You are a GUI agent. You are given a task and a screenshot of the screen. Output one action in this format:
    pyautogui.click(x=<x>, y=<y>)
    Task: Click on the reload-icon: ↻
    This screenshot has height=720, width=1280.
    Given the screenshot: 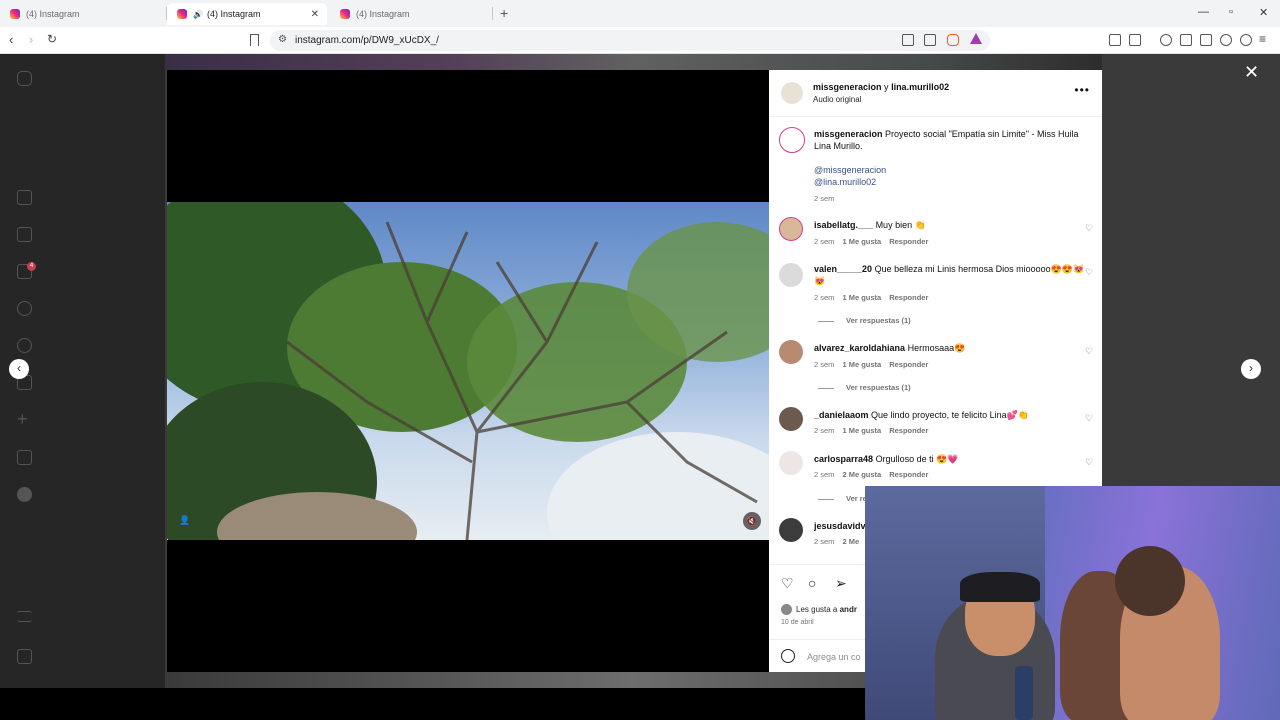 What is the action you would take?
    pyautogui.click(x=52, y=39)
    